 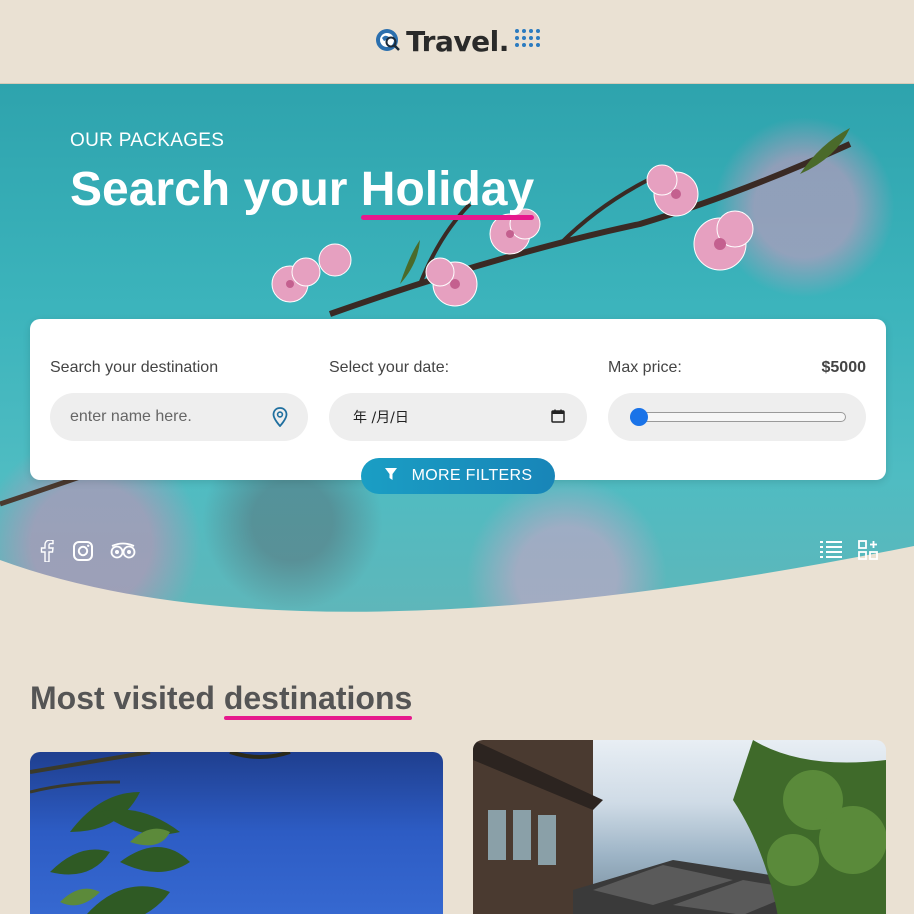 I want to click on section-title: Most visited destinations, so click(x=221, y=698).